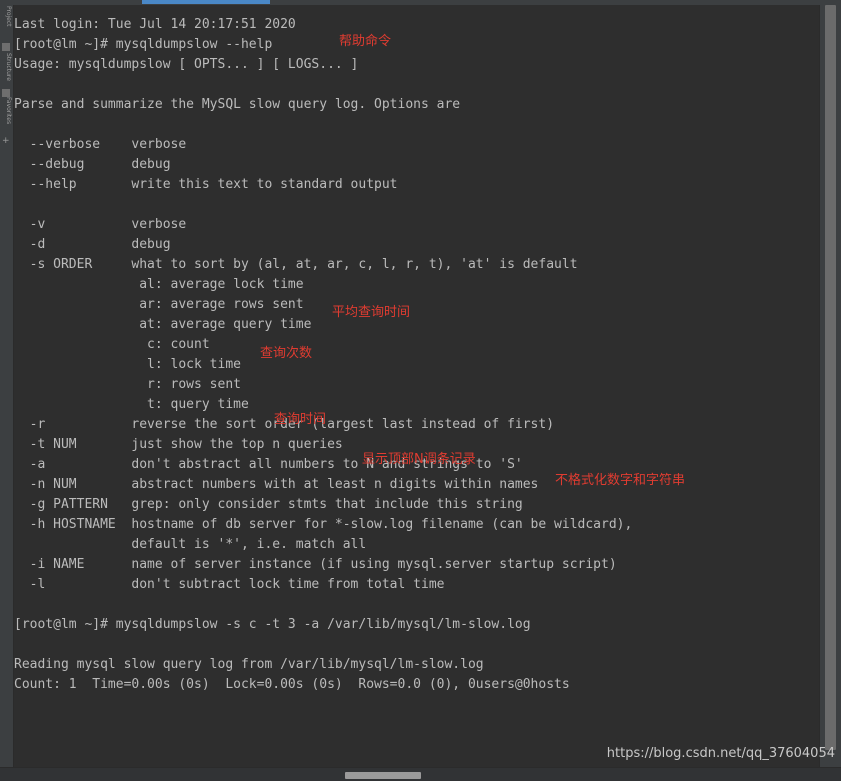  I want to click on terminal-line: -t NUM just show the top n queries, so click(178, 444).